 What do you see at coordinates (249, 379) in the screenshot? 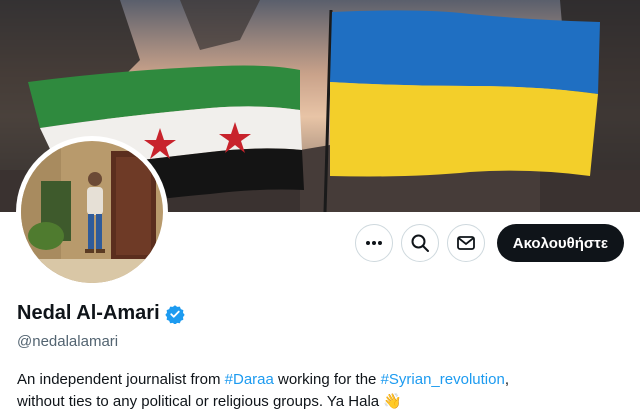
I see `hashtag-link: #Daraa` at bounding box center [249, 379].